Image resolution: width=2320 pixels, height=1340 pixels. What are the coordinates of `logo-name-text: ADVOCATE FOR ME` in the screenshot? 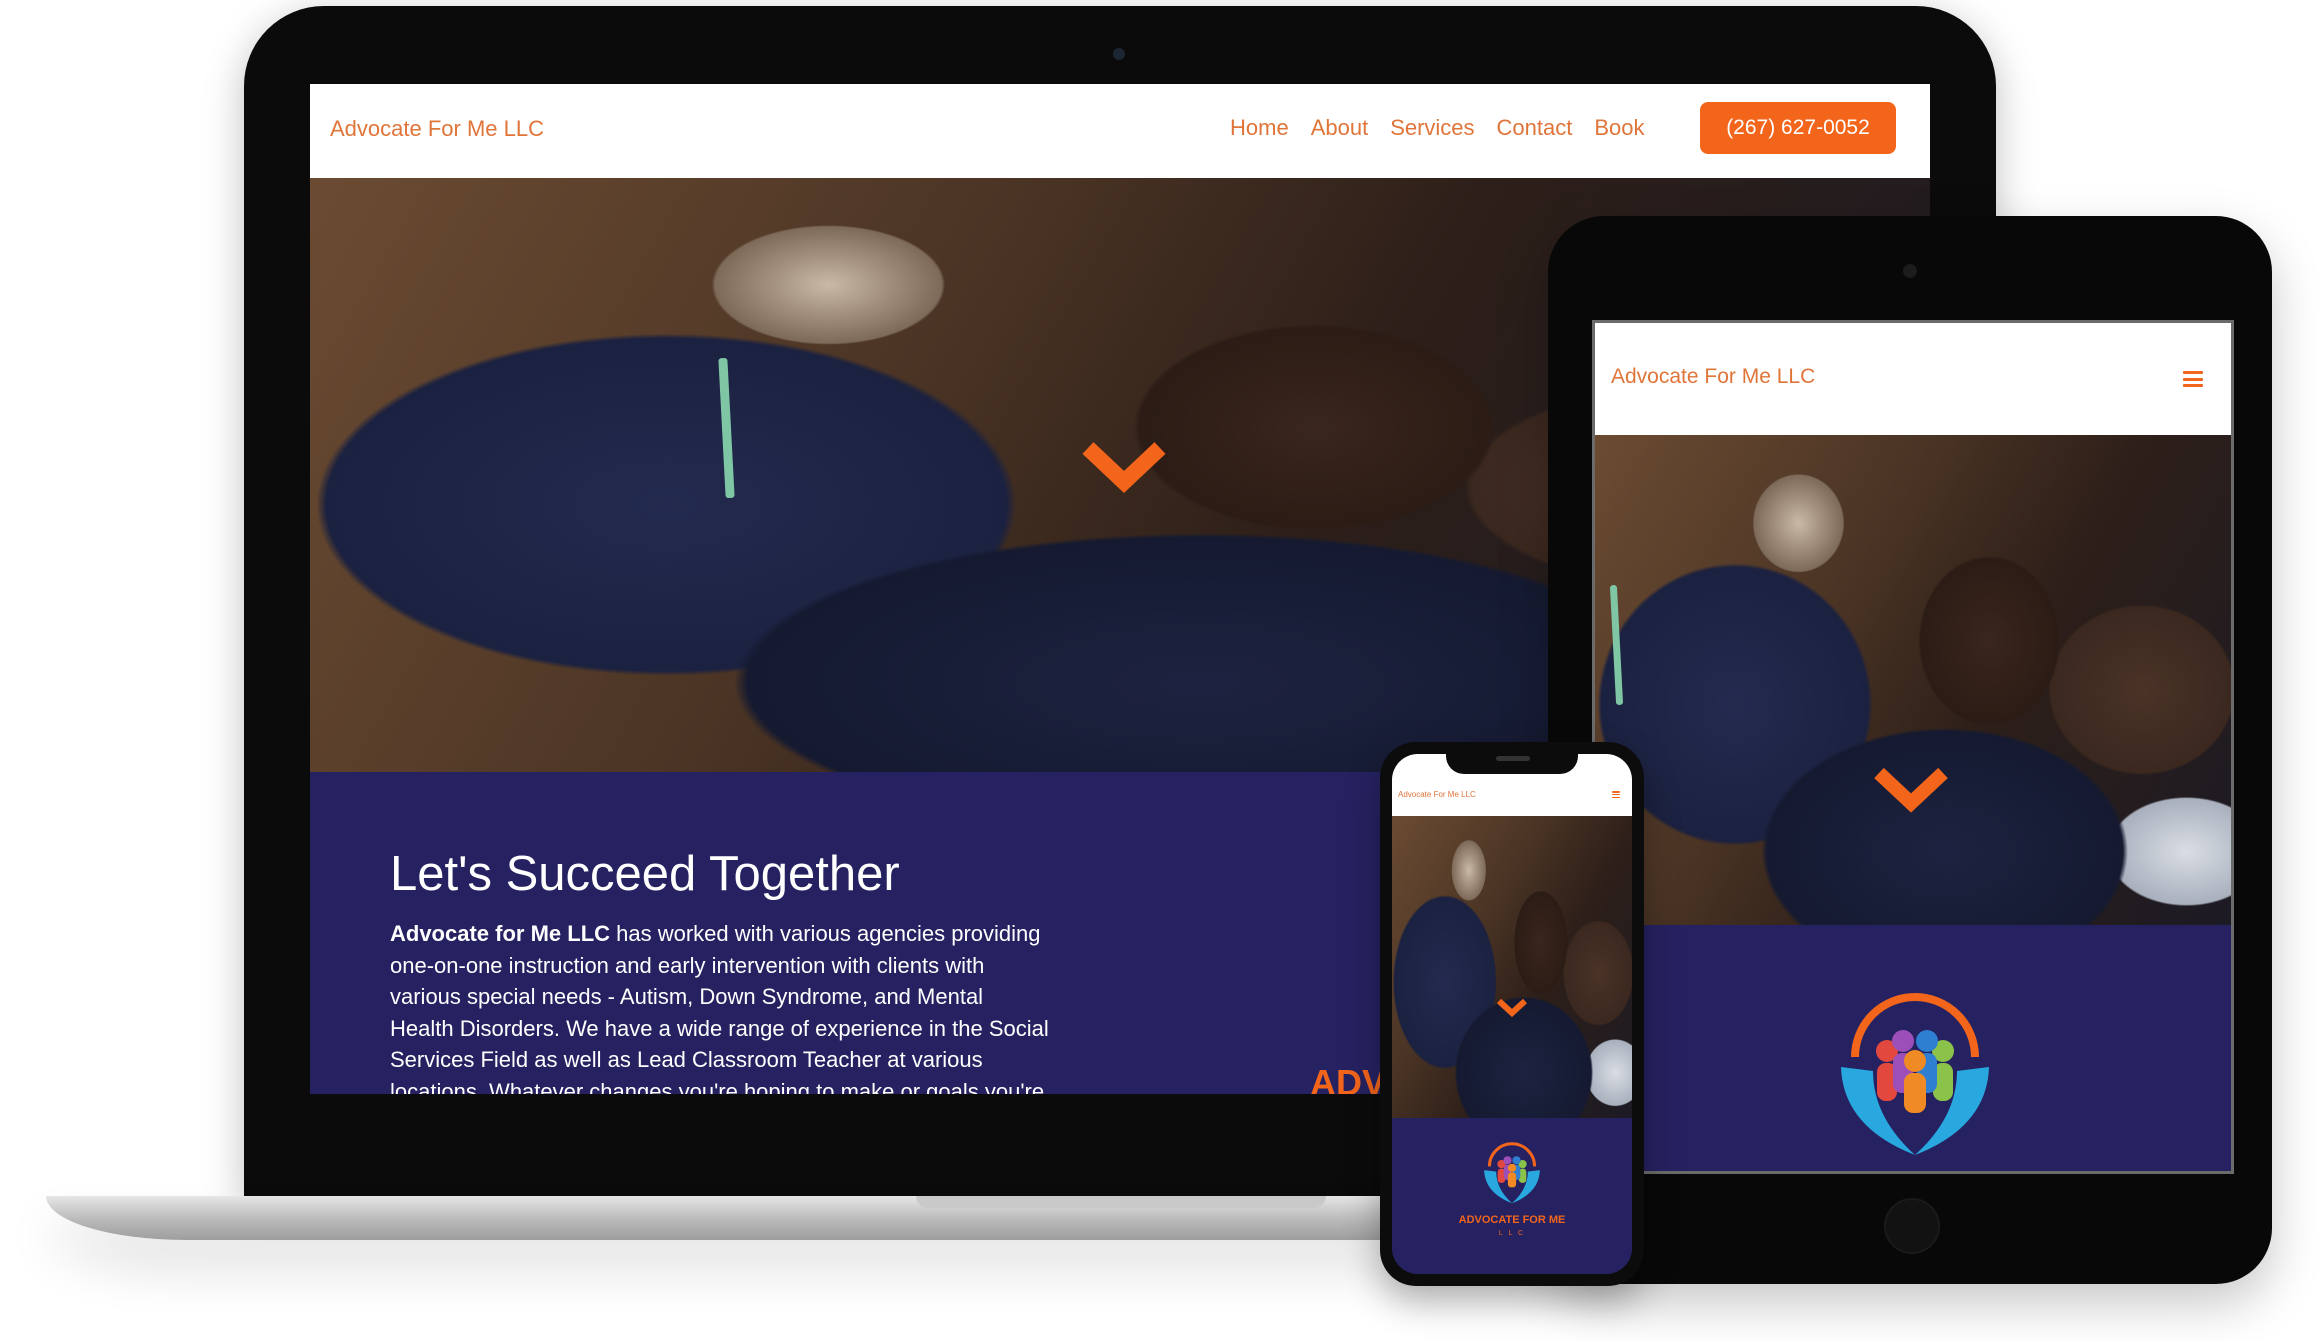 It's located at (1512, 1220).